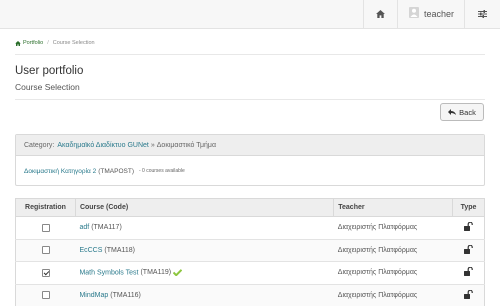 The height and width of the screenshot is (306, 500). Describe the element at coordinates (33, 43) in the screenshot. I see `breadcrumb-portfolio-link: Portfolio` at that location.